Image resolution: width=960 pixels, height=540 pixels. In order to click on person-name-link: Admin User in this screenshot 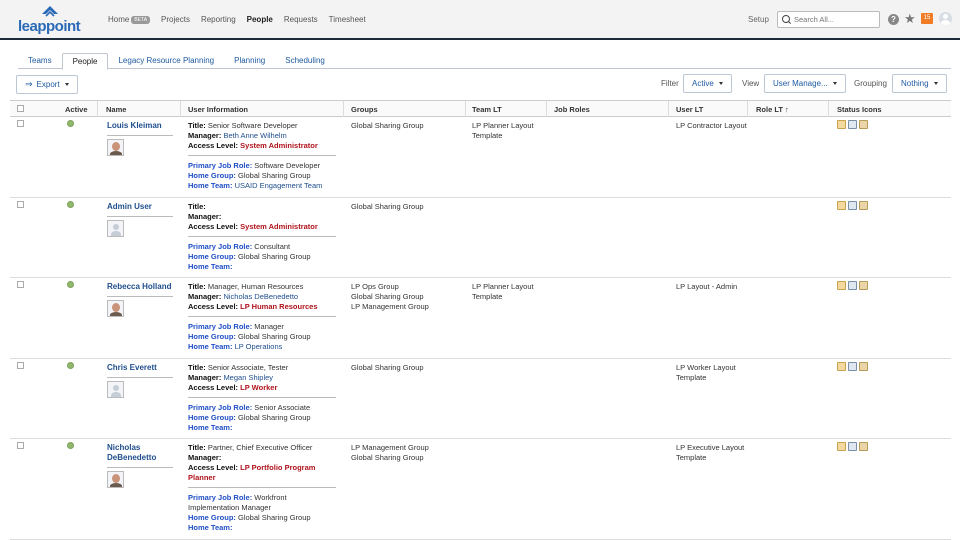, I will do `click(140, 207)`.